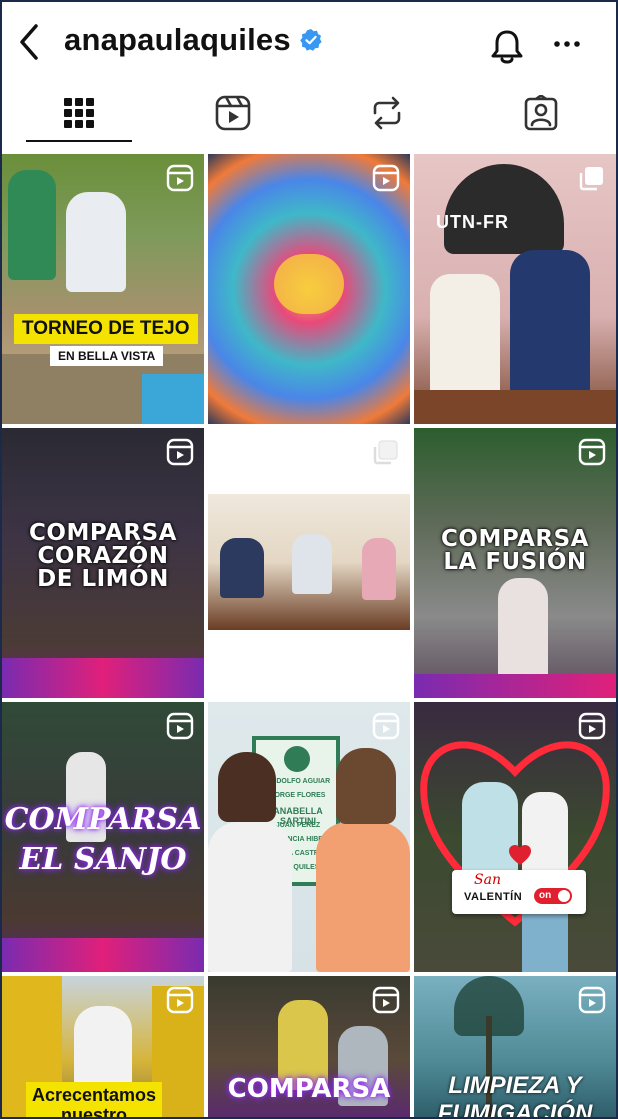 The width and height of the screenshot is (618, 1119). I want to click on grid-post-6: COMPARSA LA FUSIÓN, so click(515, 563).